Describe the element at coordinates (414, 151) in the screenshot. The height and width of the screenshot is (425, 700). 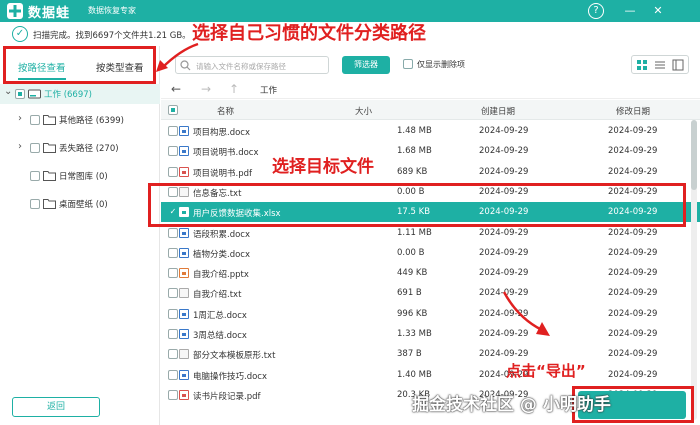
I see `file-size: 1.68 MB` at that location.